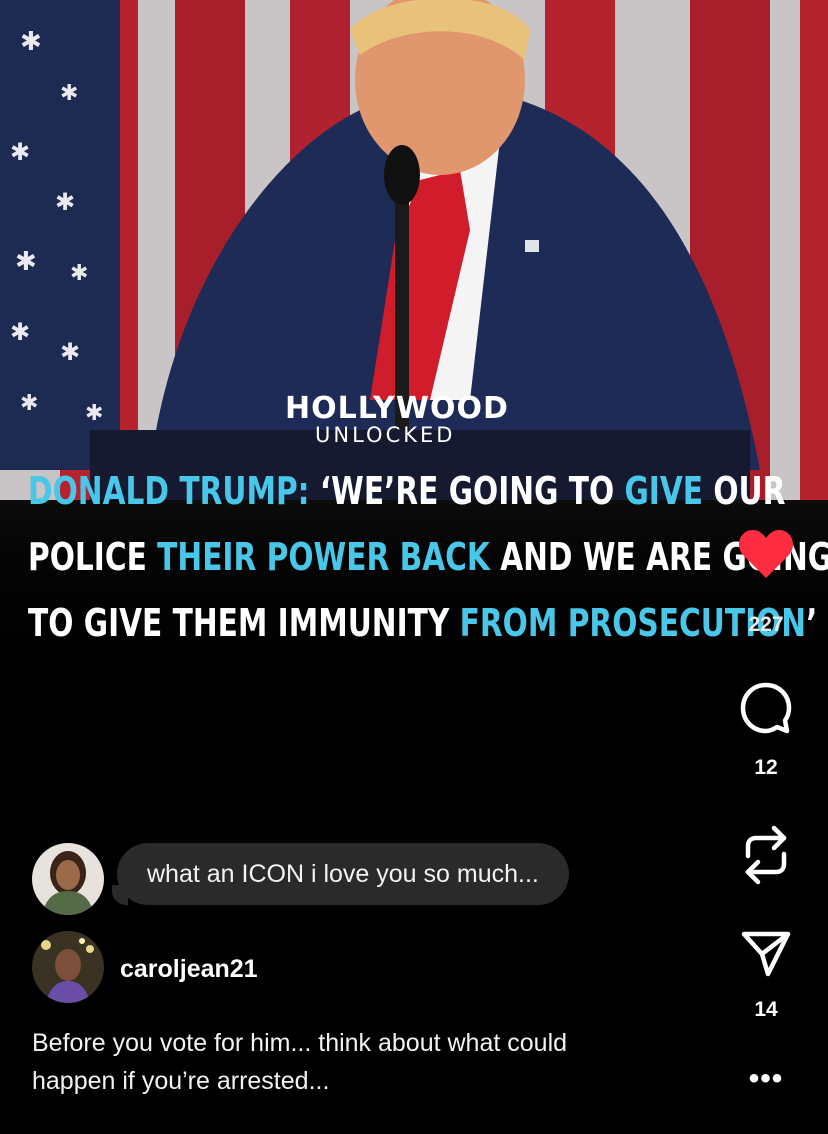 Image resolution: width=828 pixels, height=1134 pixels. I want to click on comment-button, so click(766, 710).